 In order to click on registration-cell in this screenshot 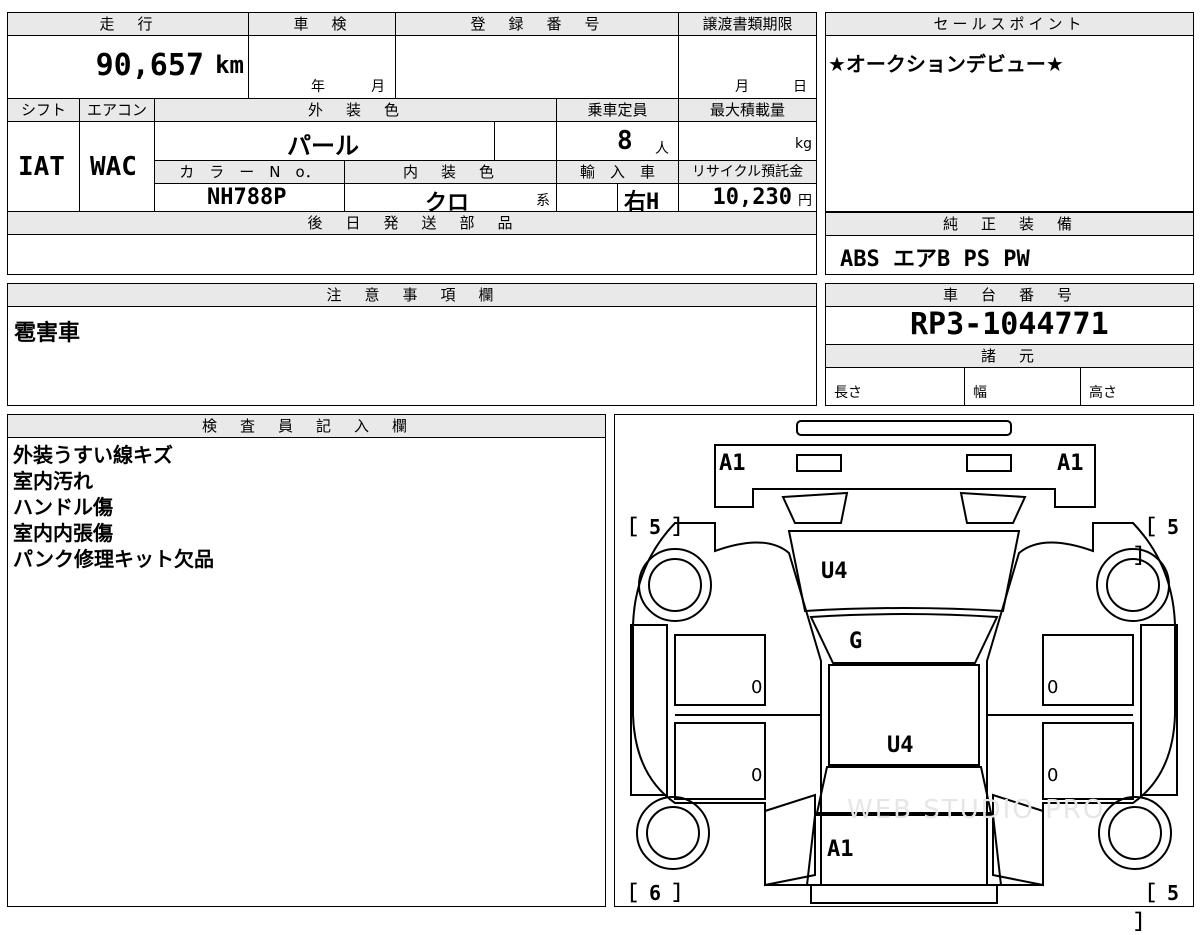, I will do `click(537, 67)`.